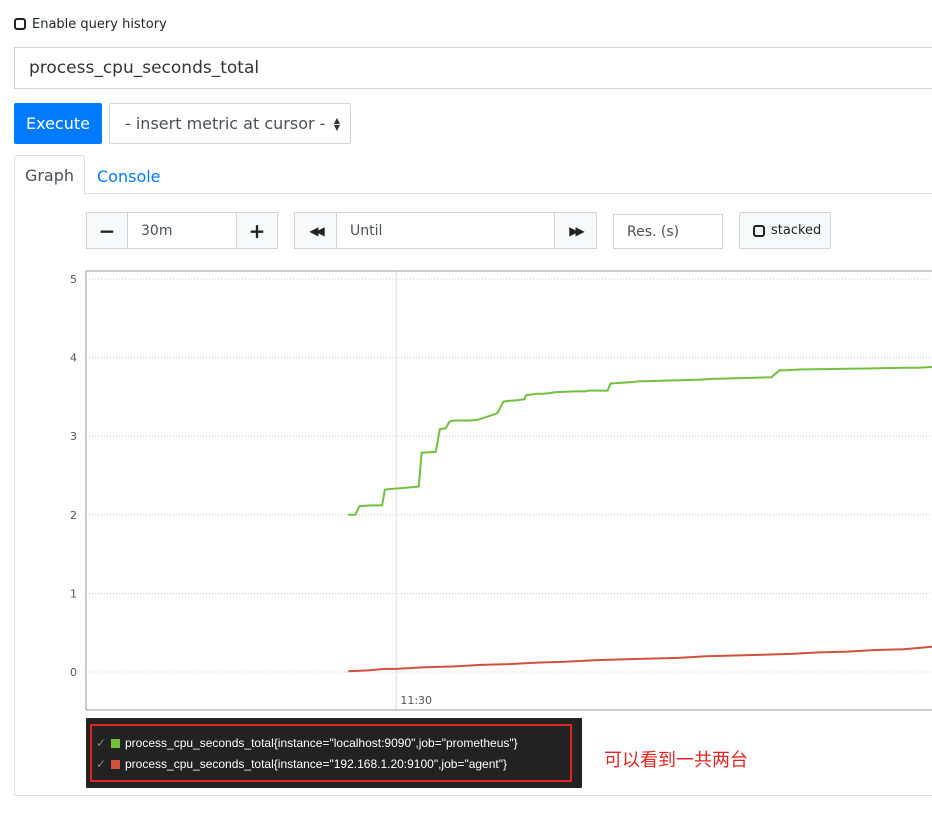 This screenshot has width=932, height=814. What do you see at coordinates (73, 358) in the screenshot?
I see `y-tick-label: 4` at bounding box center [73, 358].